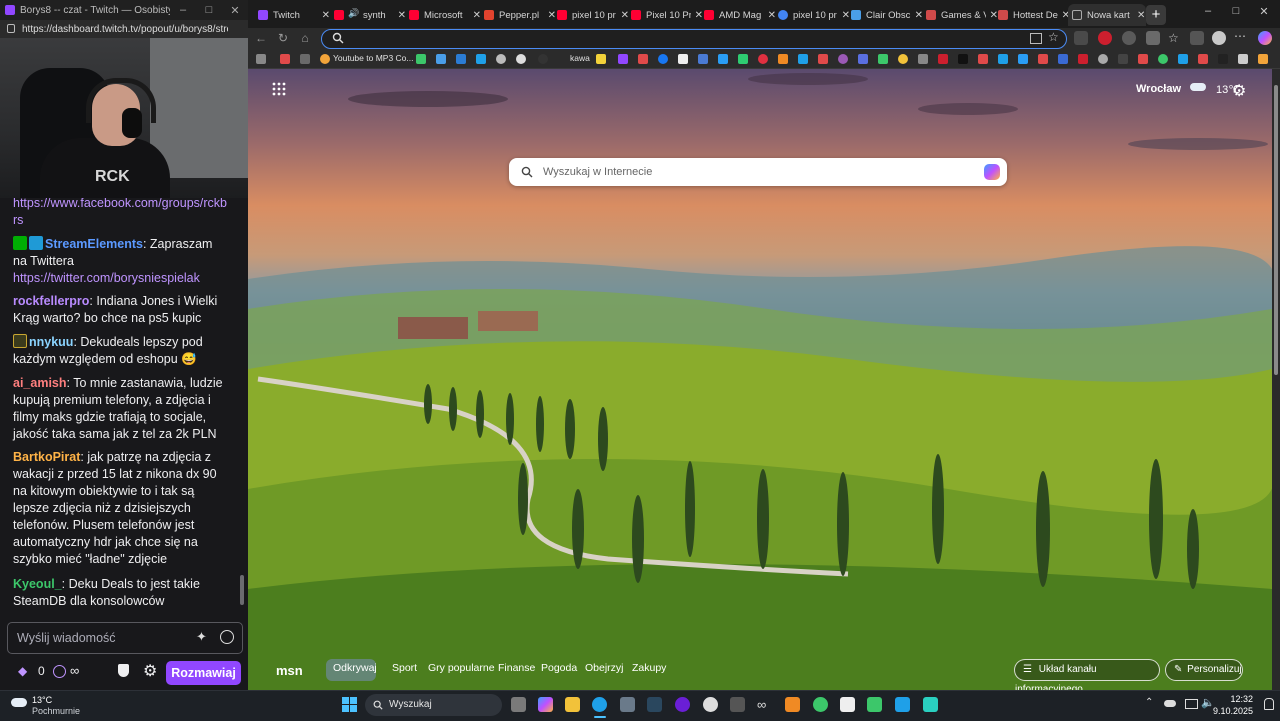 Image resolution: width=1280 pixels, height=721 pixels. What do you see at coordinates (1156, 15) in the screenshot?
I see `new-tab-button: +` at bounding box center [1156, 15].